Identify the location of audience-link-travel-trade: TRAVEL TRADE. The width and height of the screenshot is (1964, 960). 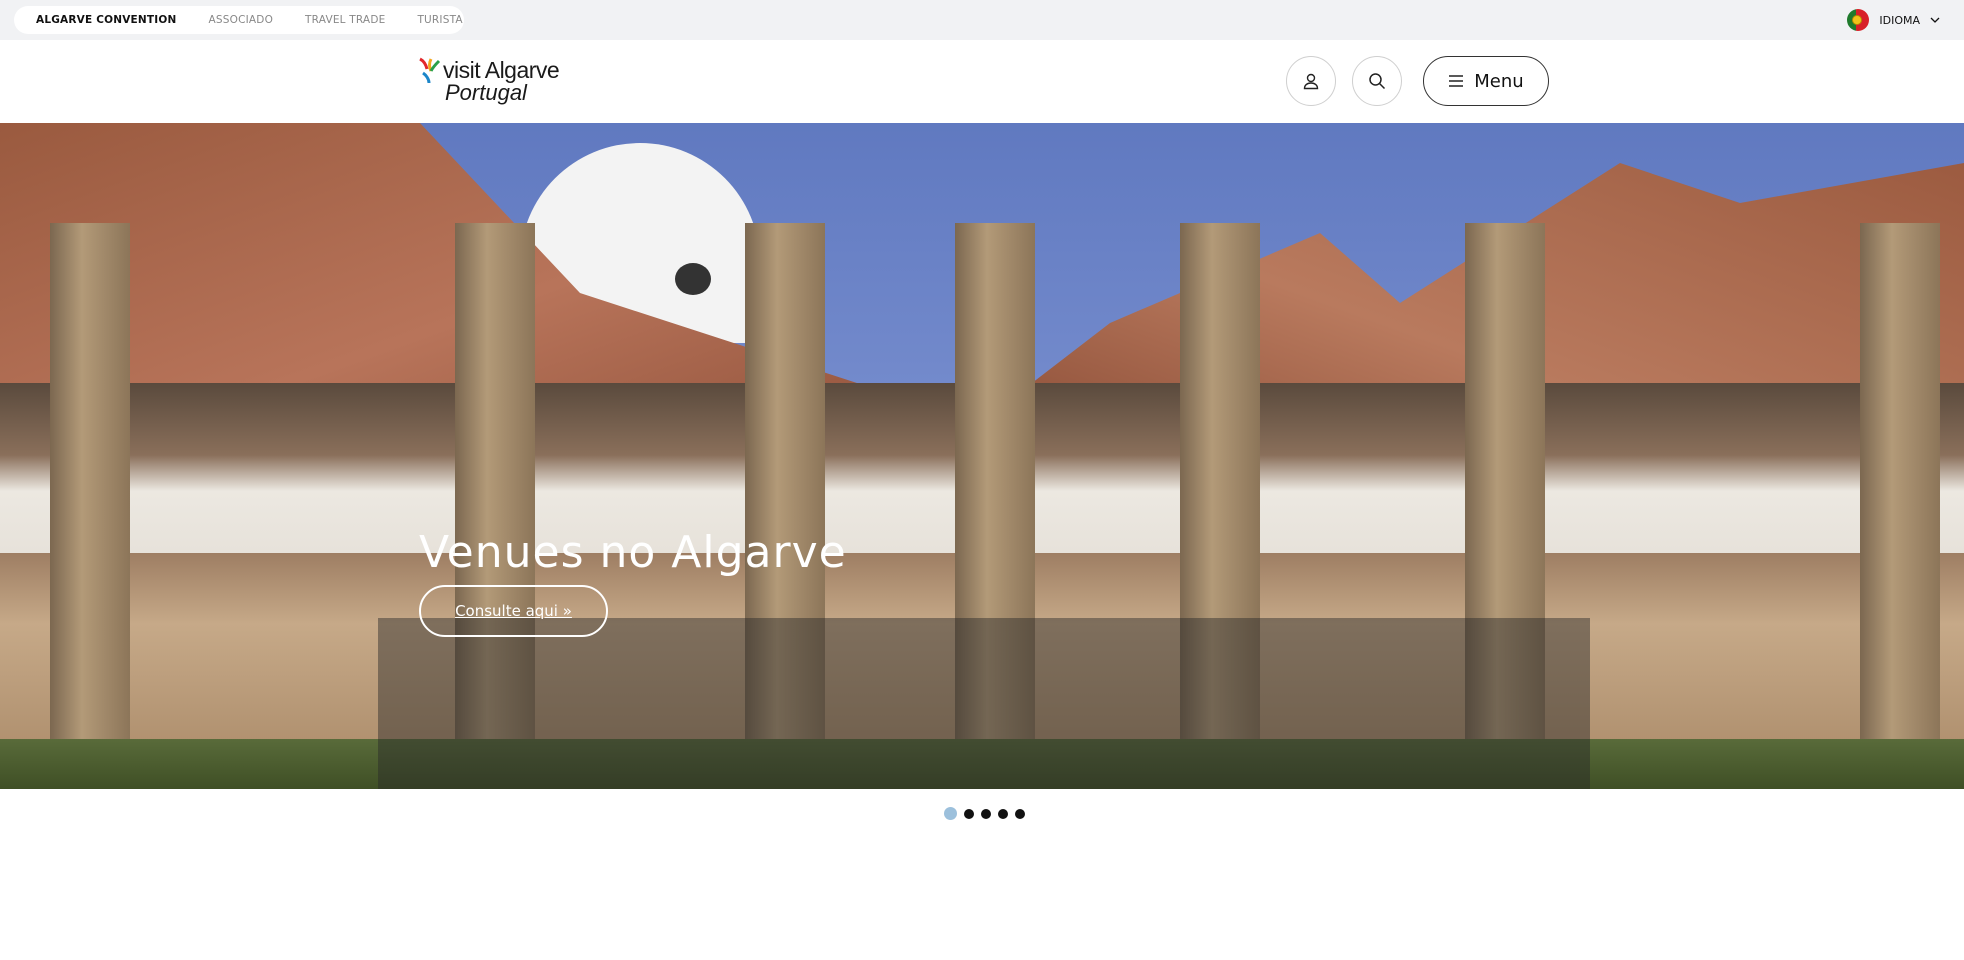
(345, 20).